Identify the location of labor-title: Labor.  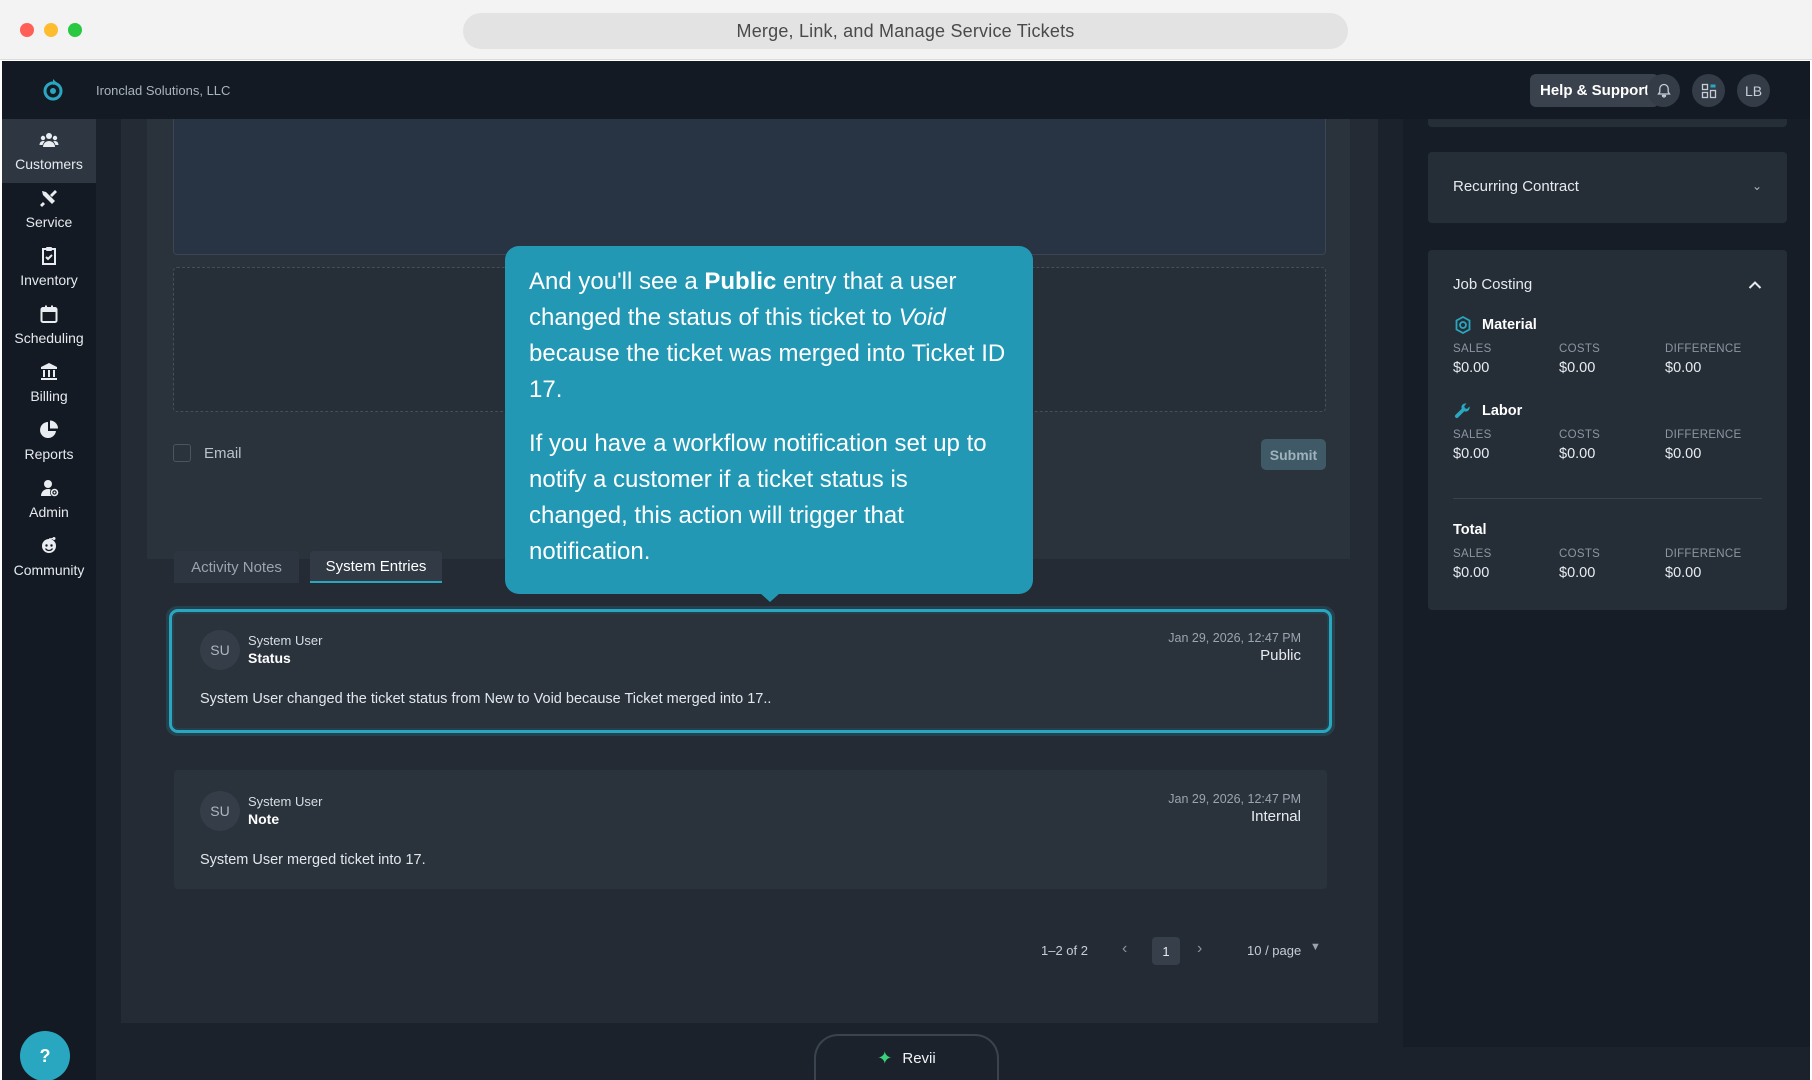
(1502, 411).